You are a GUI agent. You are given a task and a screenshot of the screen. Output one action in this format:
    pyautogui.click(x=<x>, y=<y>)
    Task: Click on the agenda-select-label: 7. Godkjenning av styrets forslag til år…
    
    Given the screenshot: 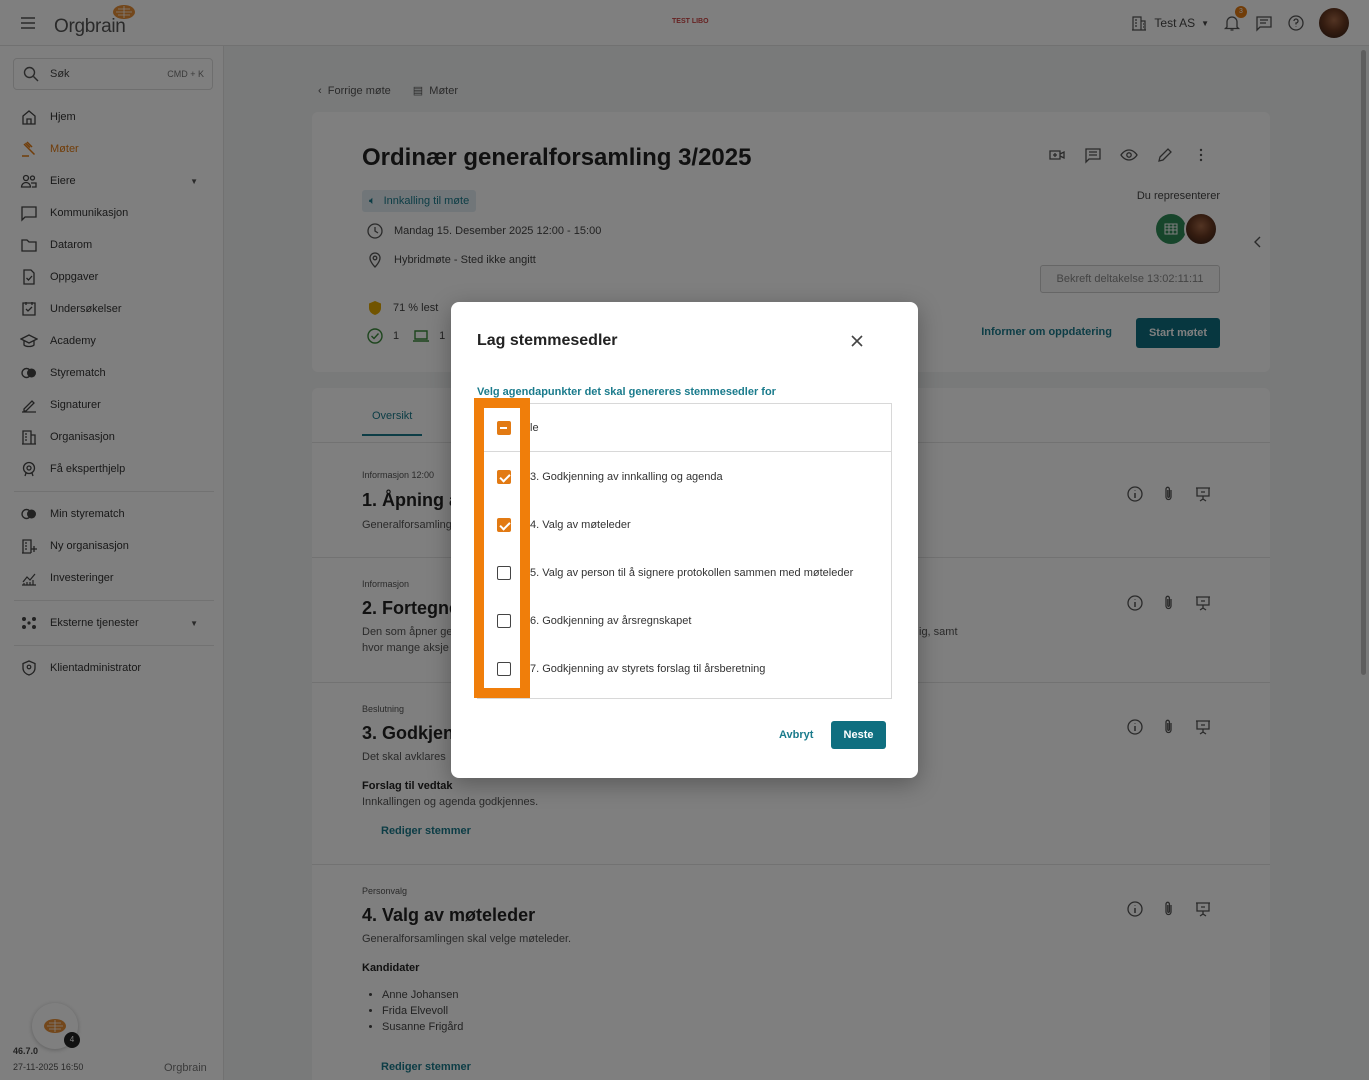 What is the action you would take?
    pyautogui.click(x=648, y=669)
    